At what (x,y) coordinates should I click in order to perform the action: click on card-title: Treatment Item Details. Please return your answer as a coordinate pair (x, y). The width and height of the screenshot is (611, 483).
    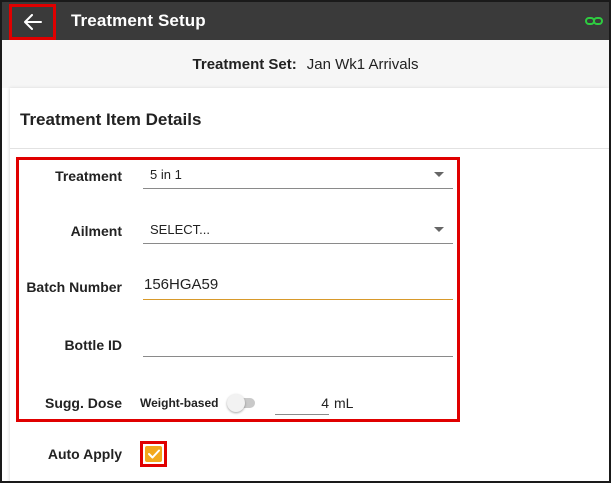
    Looking at the image, I should click on (111, 119).